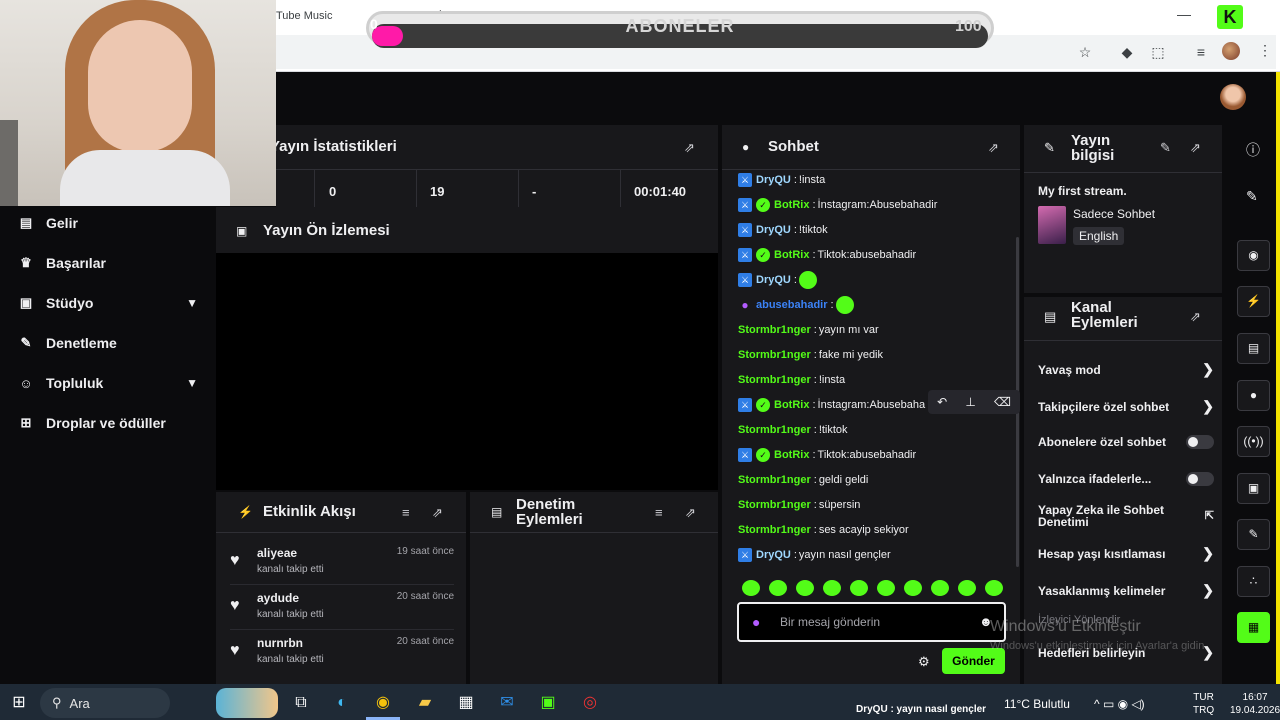 The width and height of the screenshot is (1280, 720). I want to click on chat-message: ⚔ ✓ BotRix: İnstagram:Abusebaha, so click(831, 405).